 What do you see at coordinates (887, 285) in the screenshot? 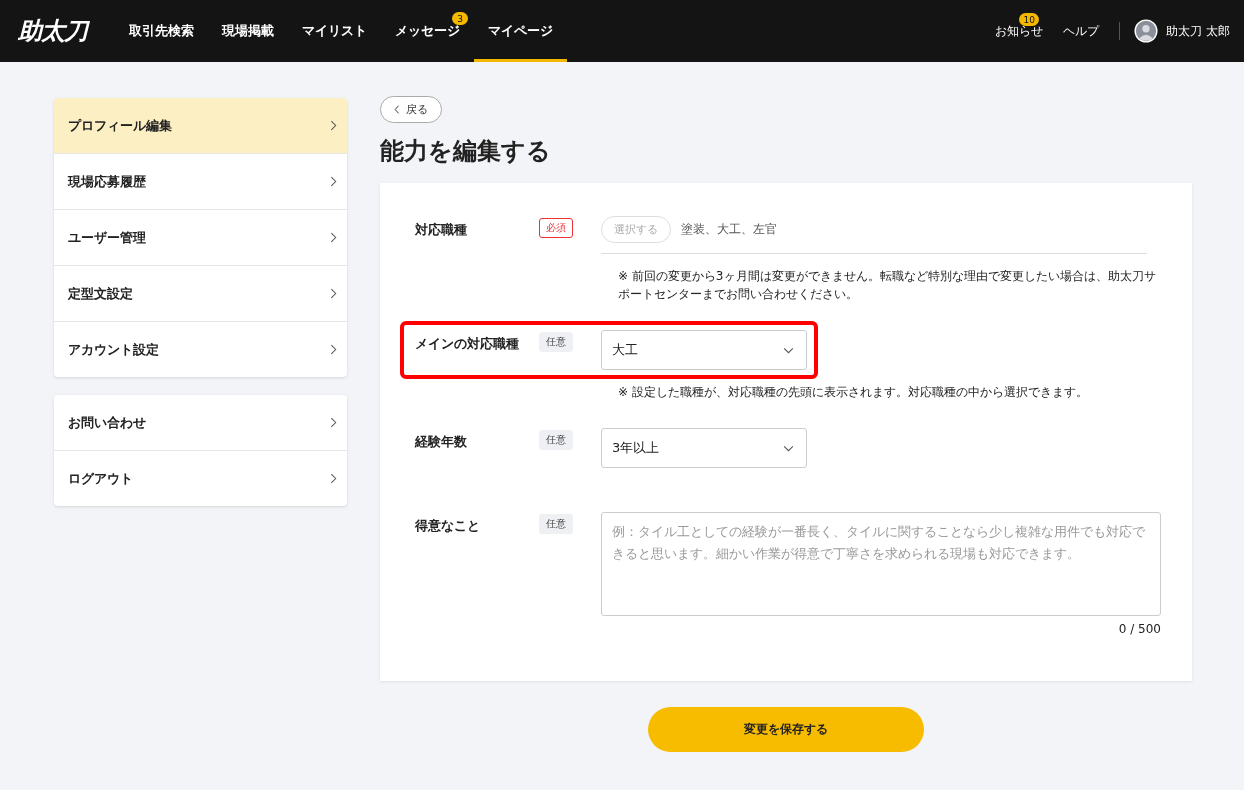
I see `help-note: ※ 前回の変更から3ヶ月間は変更ができません。転職など特別な理由で変更したい場合は、助太刀サポートセンターまでお問い合わせください。` at bounding box center [887, 285].